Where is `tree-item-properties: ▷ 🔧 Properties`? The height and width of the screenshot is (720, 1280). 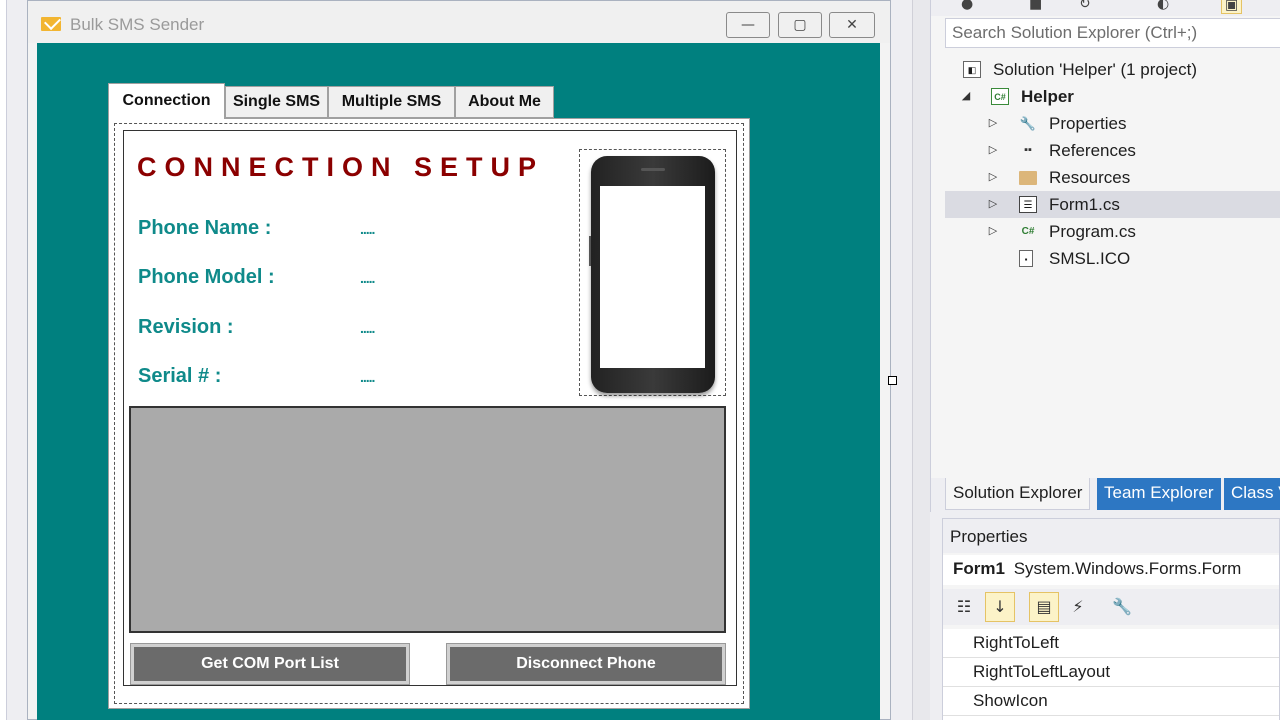
tree-item-properties: ▷ 🔧 Properties is located at coordinates (1112, 123).